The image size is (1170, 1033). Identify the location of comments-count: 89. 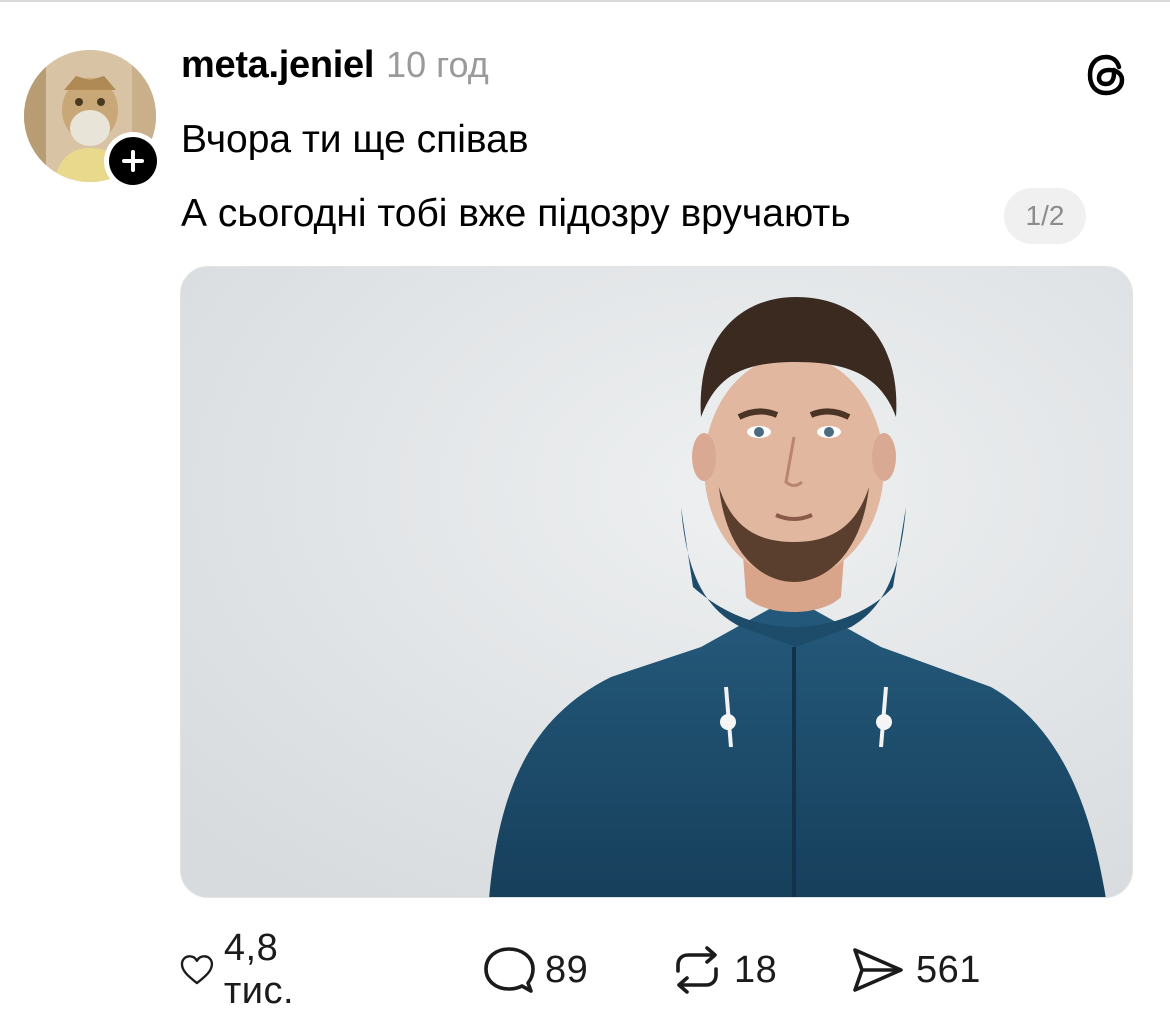
(567, 969).